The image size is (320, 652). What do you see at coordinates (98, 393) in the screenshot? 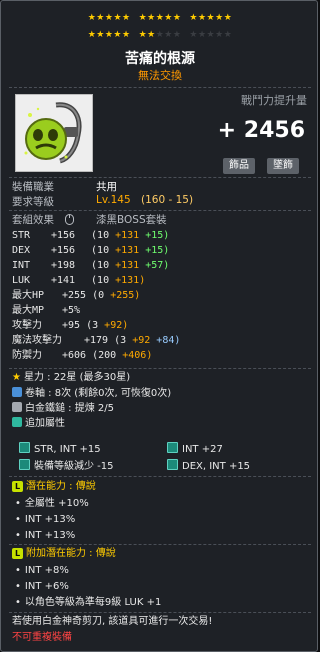
I see `scroll-text: 卷軸 : 8次 (剩餘0次, 可恢復0次)` at bounding box center [98, 393].